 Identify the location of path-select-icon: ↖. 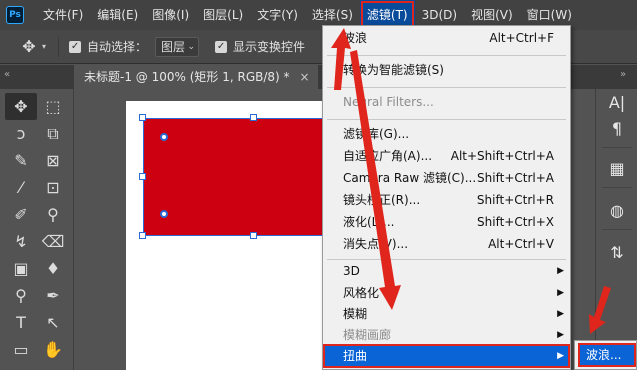
(53, 322).